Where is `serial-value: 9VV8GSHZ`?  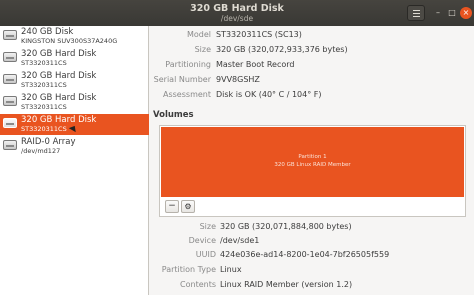
serial-value: 9VV8GSHZ is located at coordinates (238, 79).